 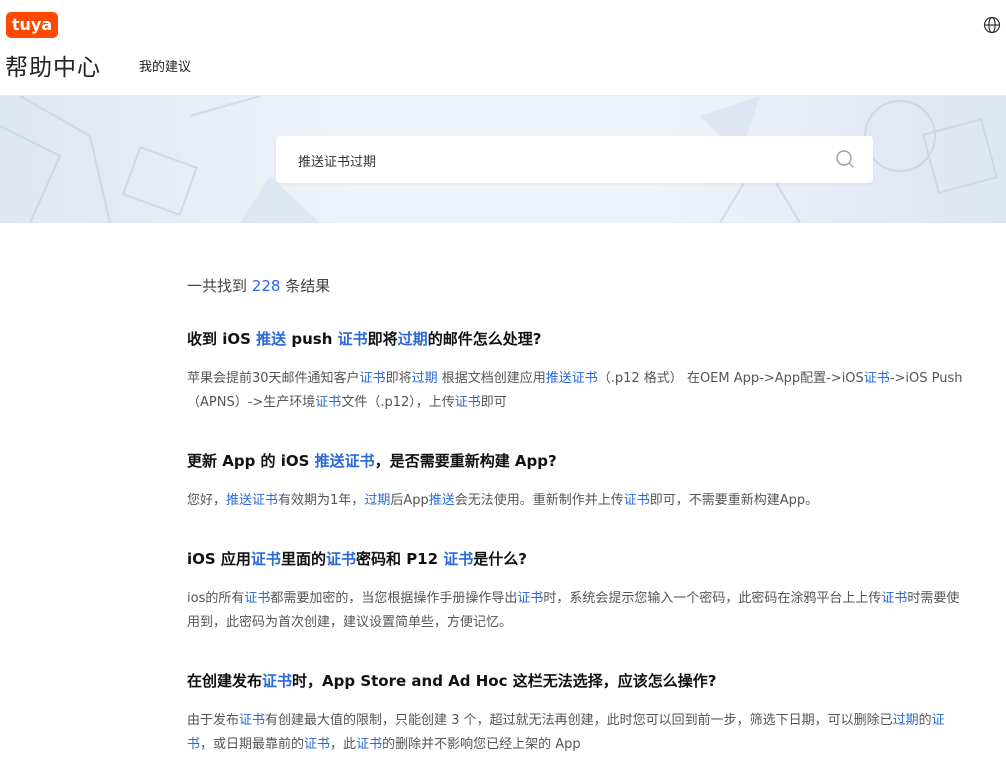 I want to click on text-segment: 文件（.p12），上传, so click(x=398, y=402).